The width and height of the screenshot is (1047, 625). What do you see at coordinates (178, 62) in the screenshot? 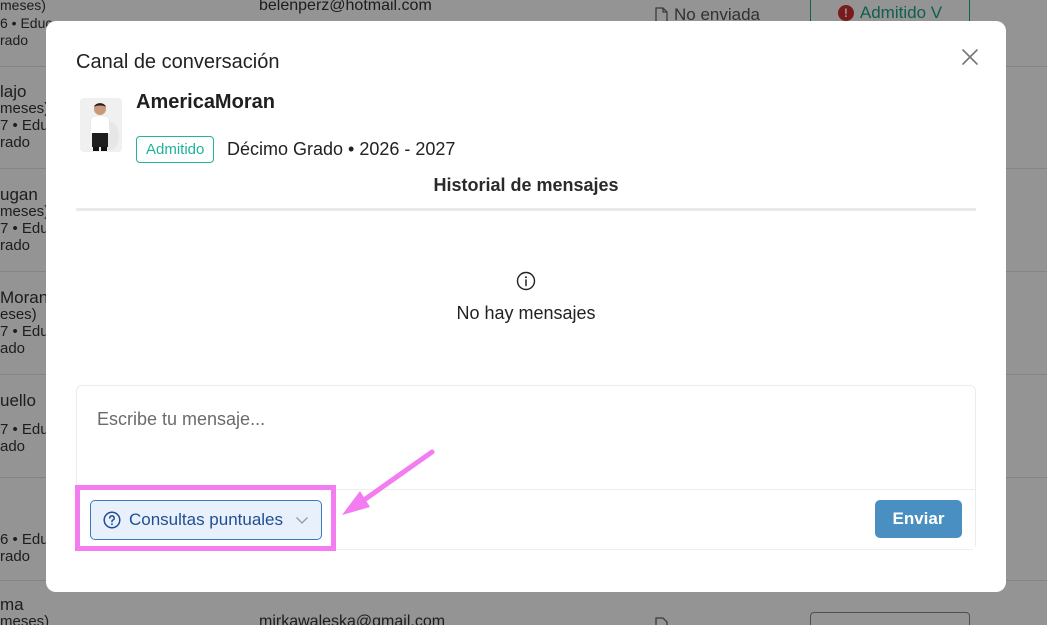
I see `modal-title: Canal de conversación` at bounding box center [178, 62].